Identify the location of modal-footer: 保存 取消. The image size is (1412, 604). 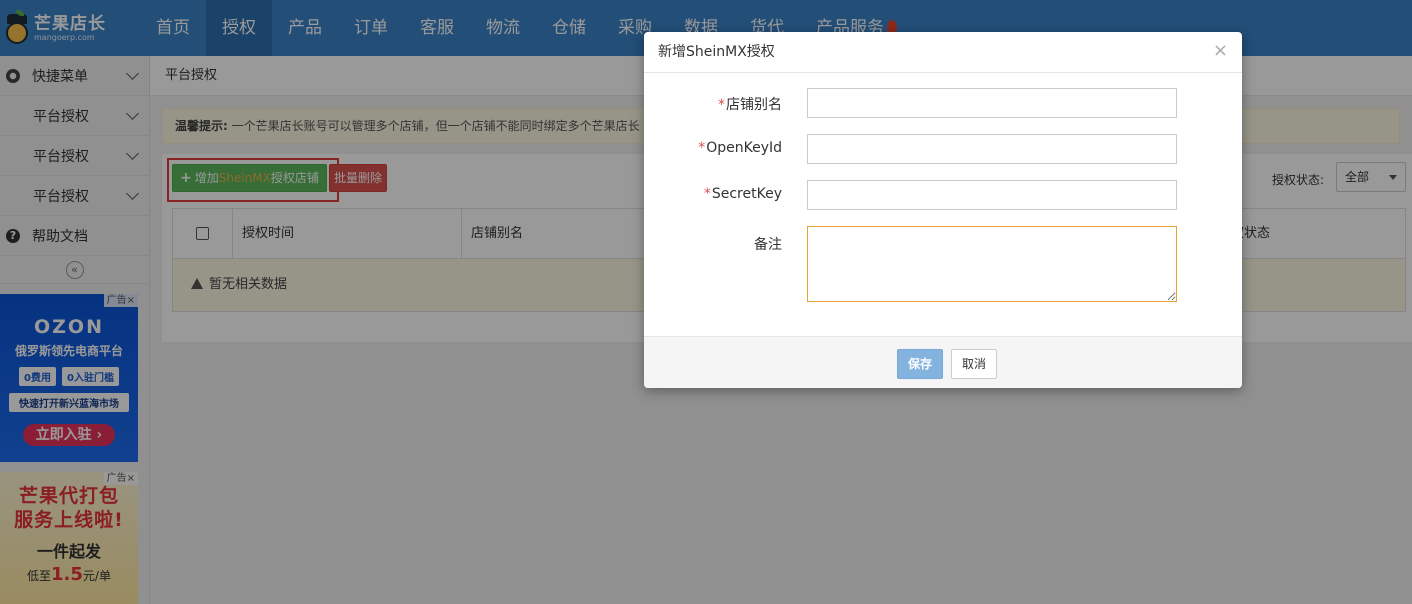
(943, 362).